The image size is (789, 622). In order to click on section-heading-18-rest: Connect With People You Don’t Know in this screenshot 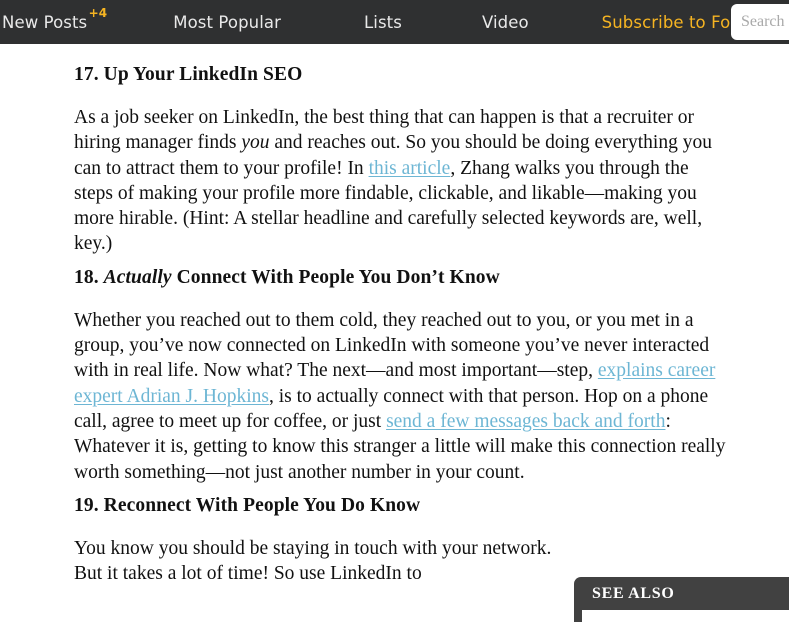, I will do `click(335, 277)`.